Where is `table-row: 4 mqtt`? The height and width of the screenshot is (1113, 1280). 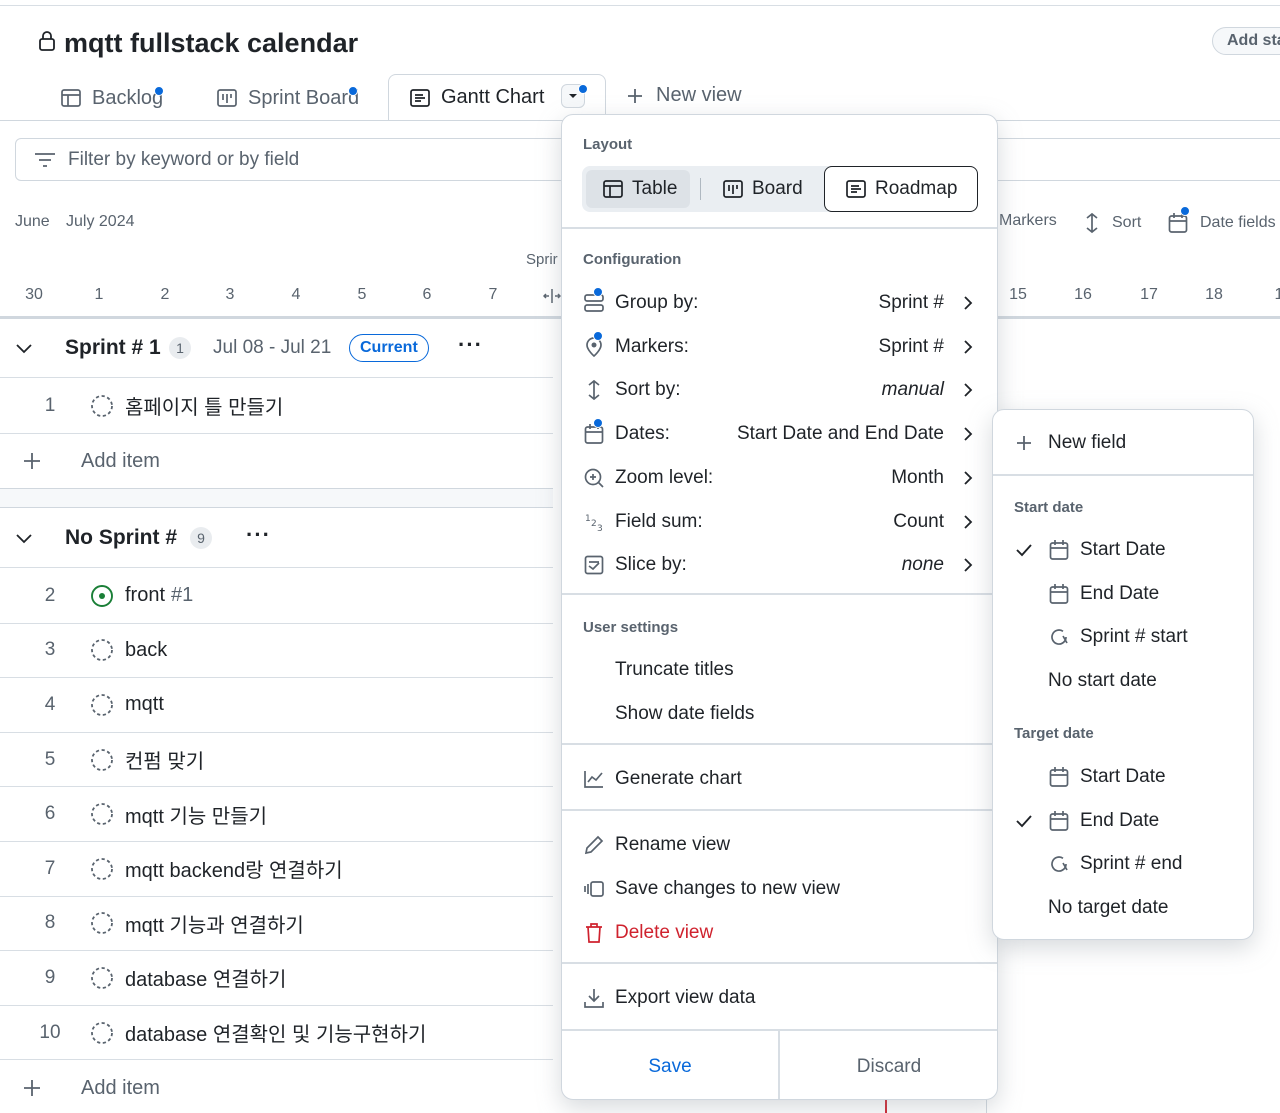
table-row: 4 mqtt is located at coordinates (276, 705).